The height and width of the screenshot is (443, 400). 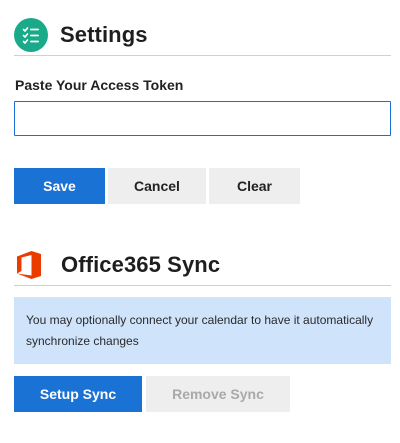 What do you see at coordinates (59, 186) in the screenshot?
I see `save-button: Save` at bounding box center [59, 186].